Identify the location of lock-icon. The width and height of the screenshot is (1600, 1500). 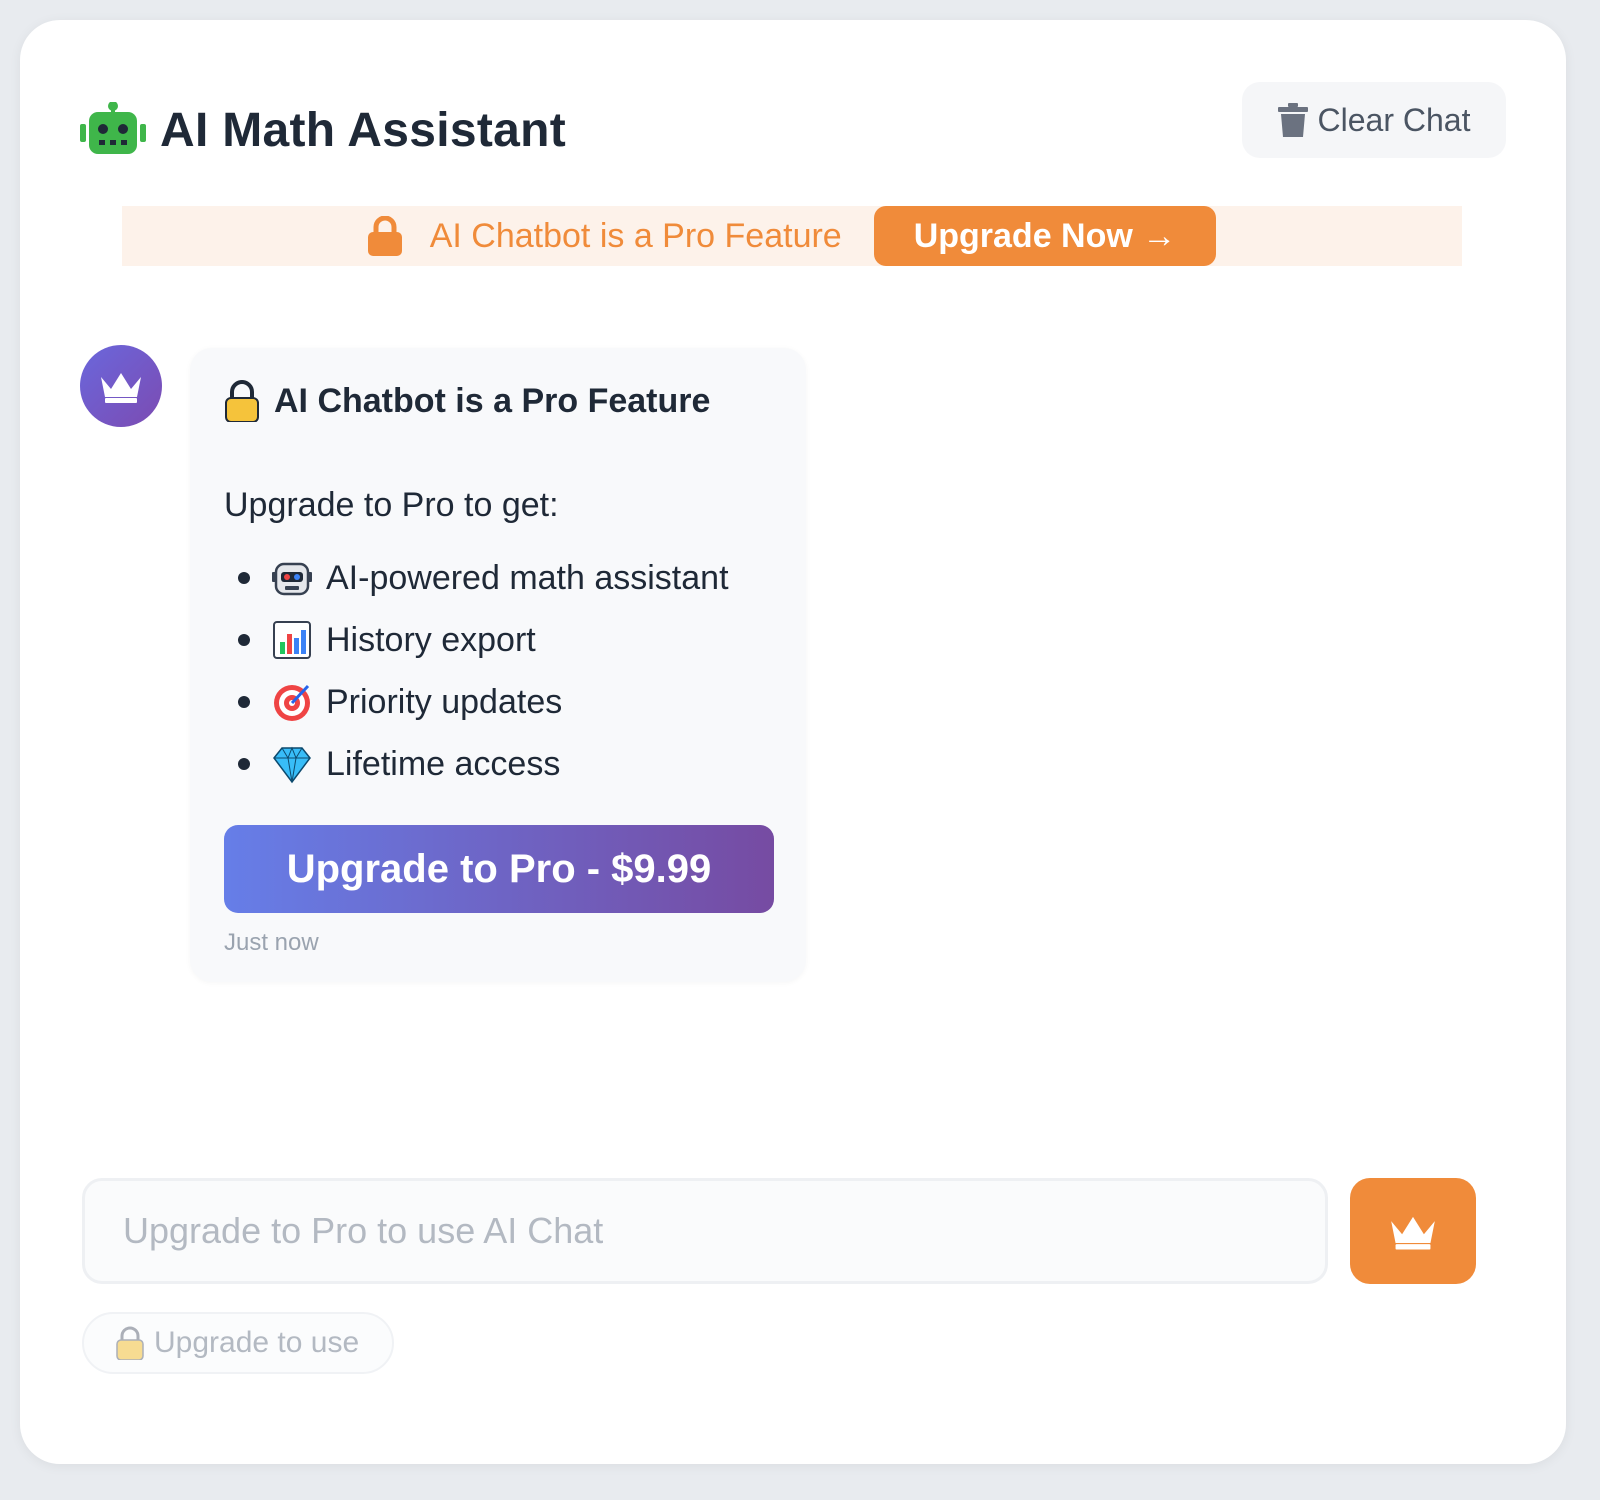
(384, 236).